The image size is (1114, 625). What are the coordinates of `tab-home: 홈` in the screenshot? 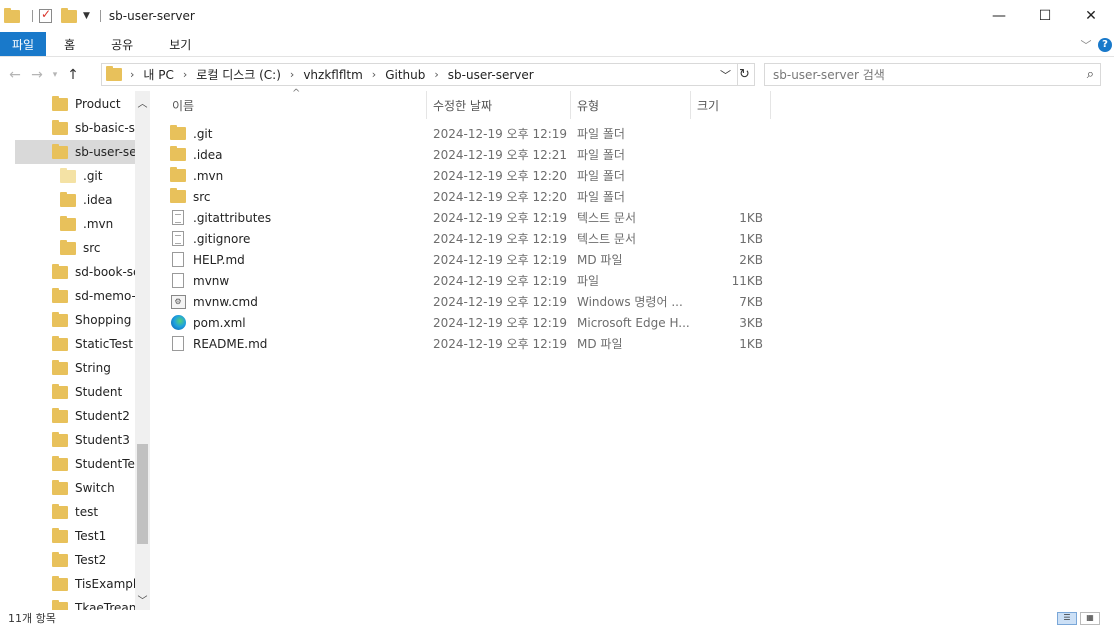 It's located at (69, 44).